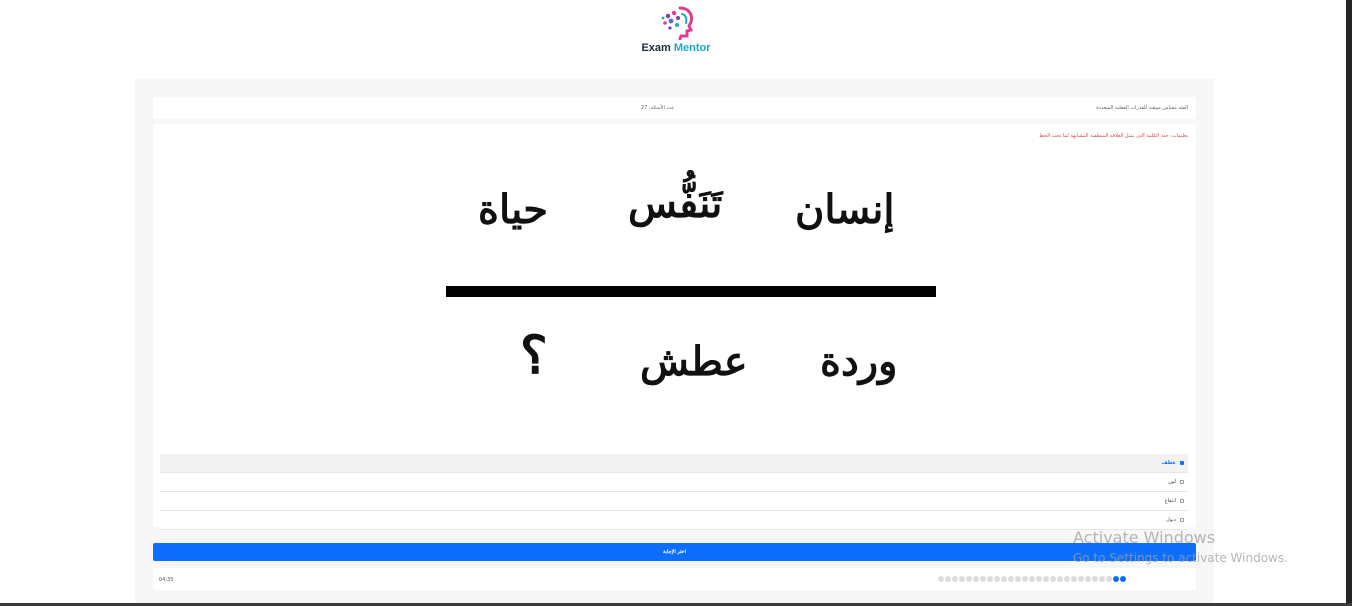  I want to click on answer-option: لون, so click(674, 482).